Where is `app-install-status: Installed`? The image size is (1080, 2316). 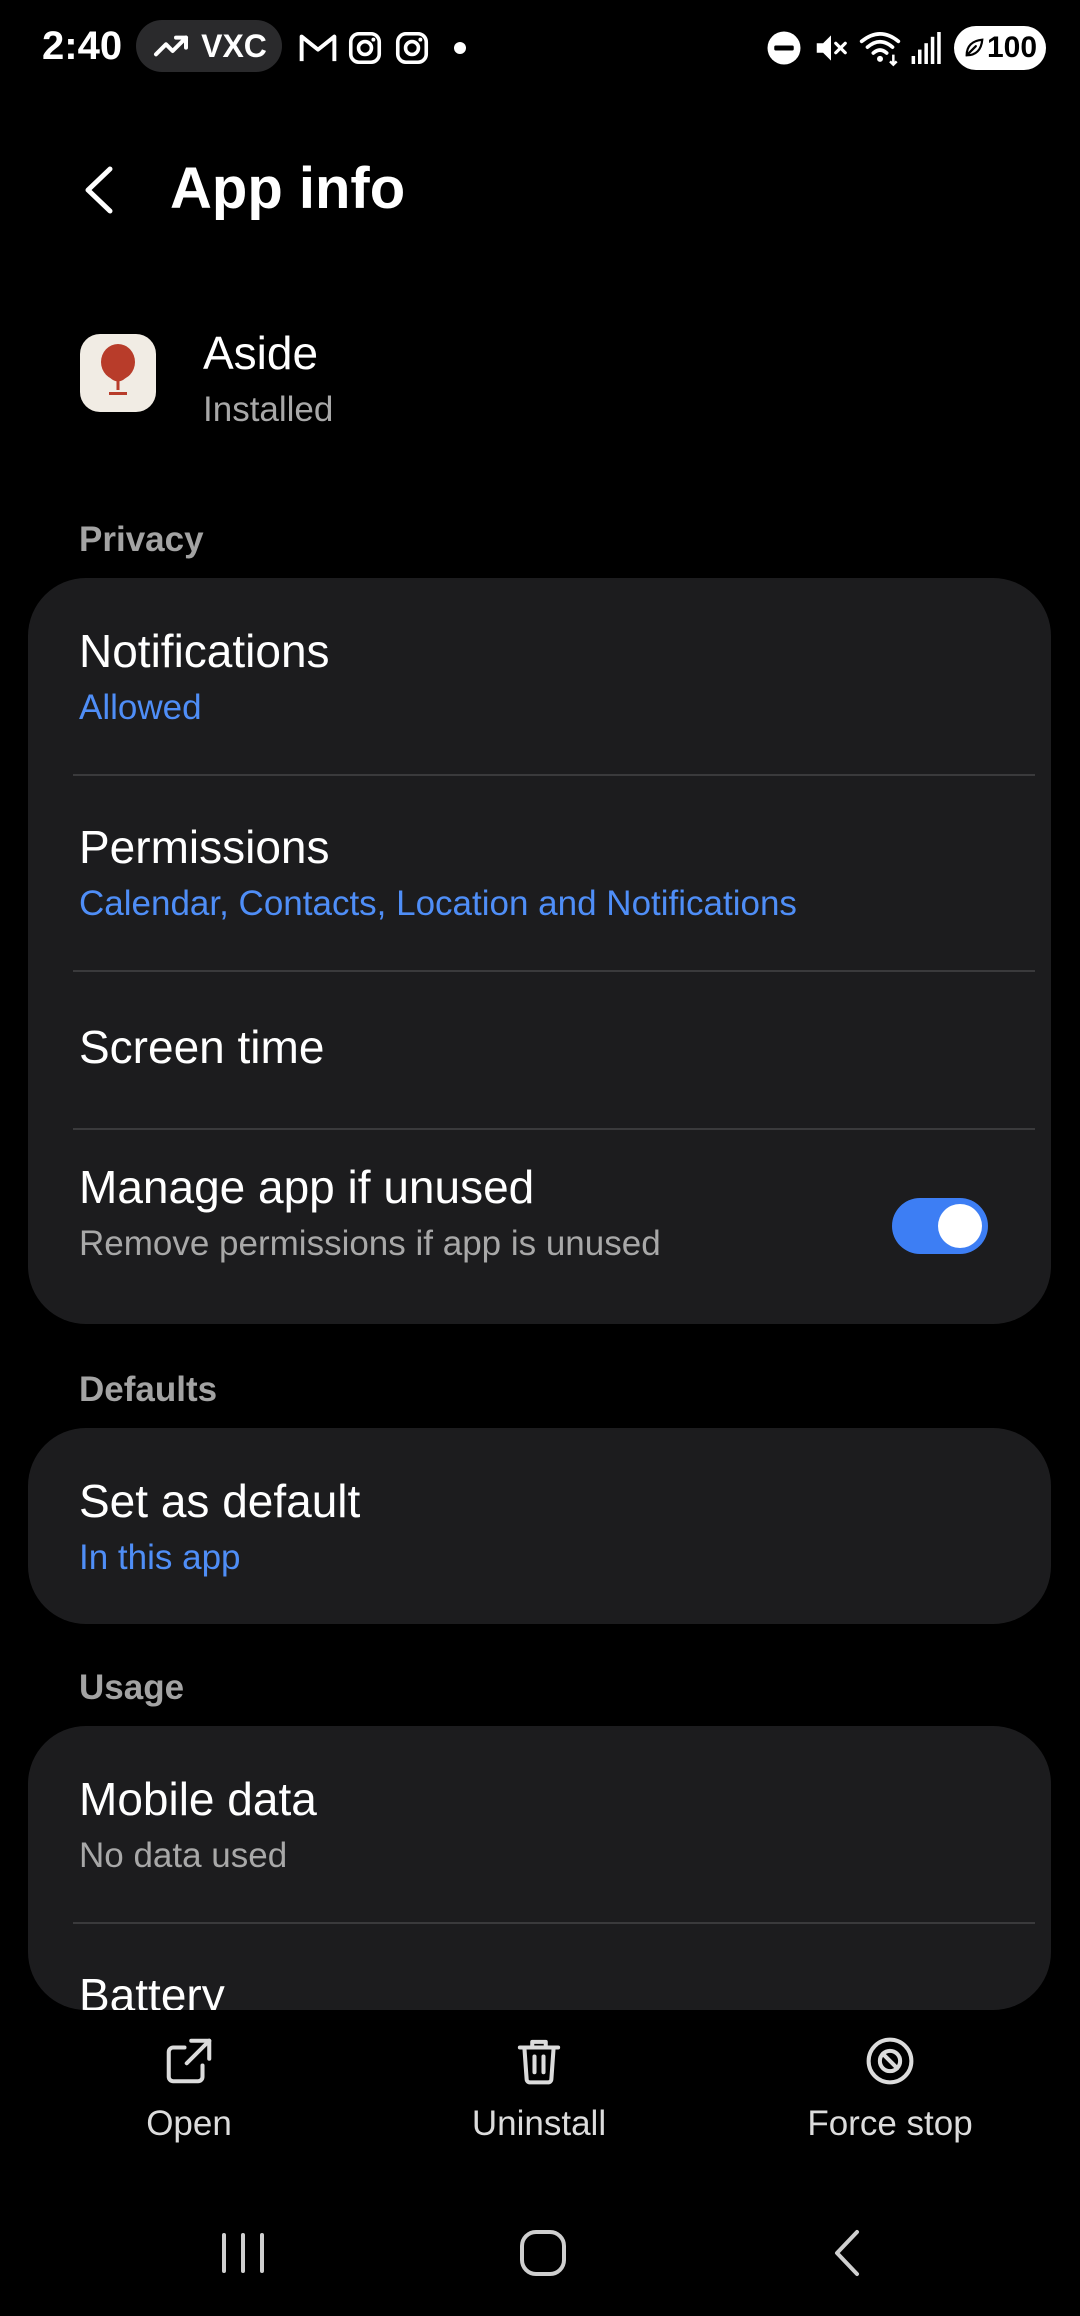
app-install-status: Installed is located at coordinates (268, 409).